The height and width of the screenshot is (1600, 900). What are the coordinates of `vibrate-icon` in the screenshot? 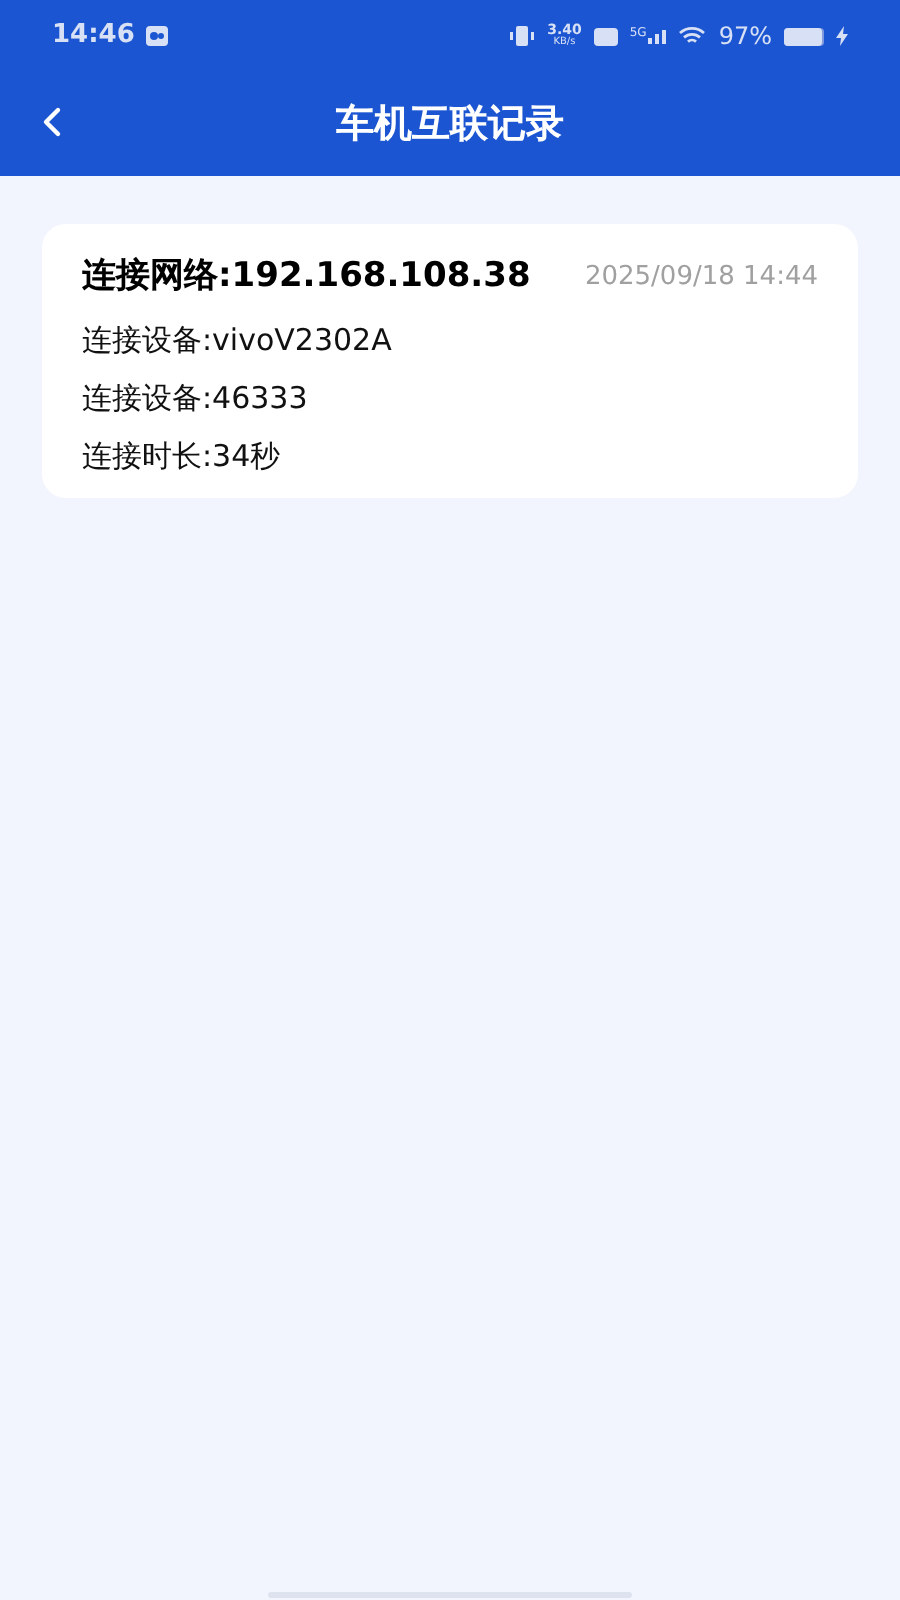 It's located at (521, 36).